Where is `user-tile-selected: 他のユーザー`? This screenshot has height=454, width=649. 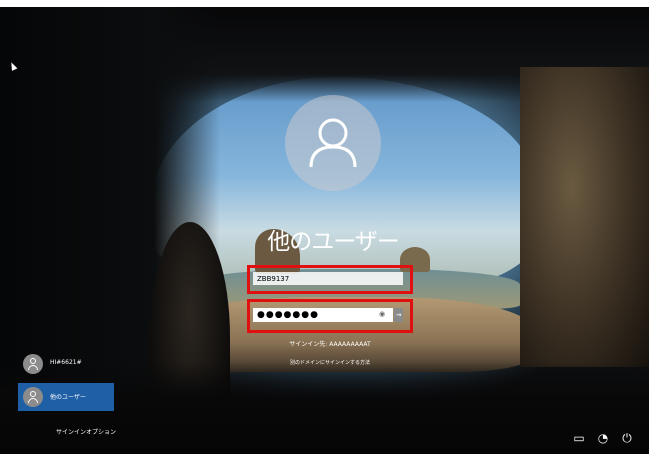 user-tile-selected: 他のユーザー is located at coordinates (66, 397).